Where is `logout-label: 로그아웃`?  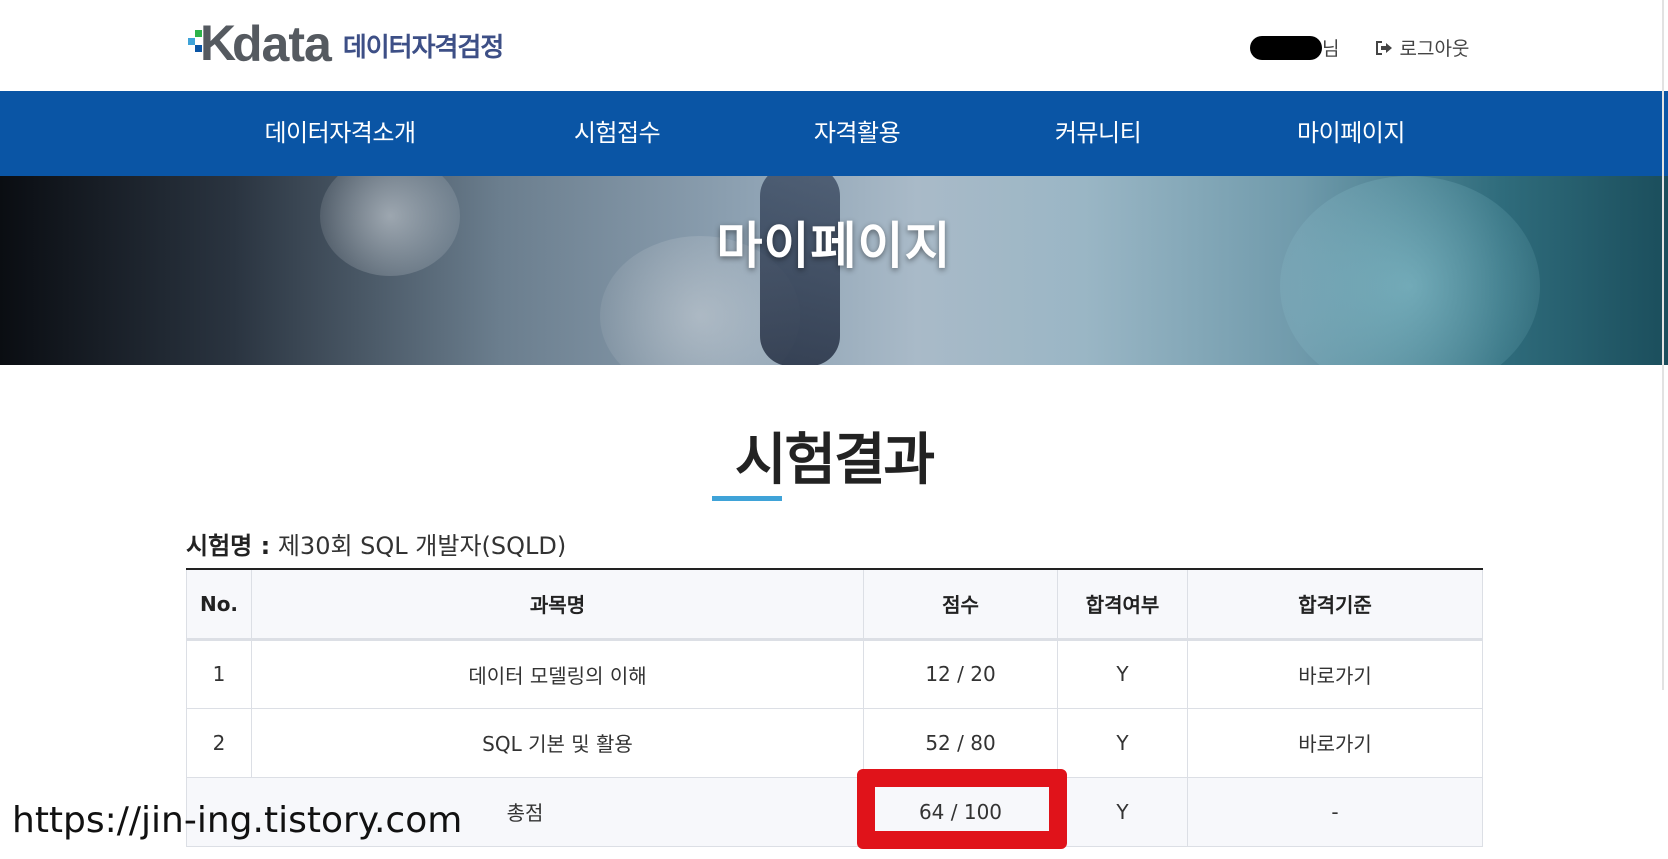 logout-label: 로그아웃 is located at coordinates (1434, 49).